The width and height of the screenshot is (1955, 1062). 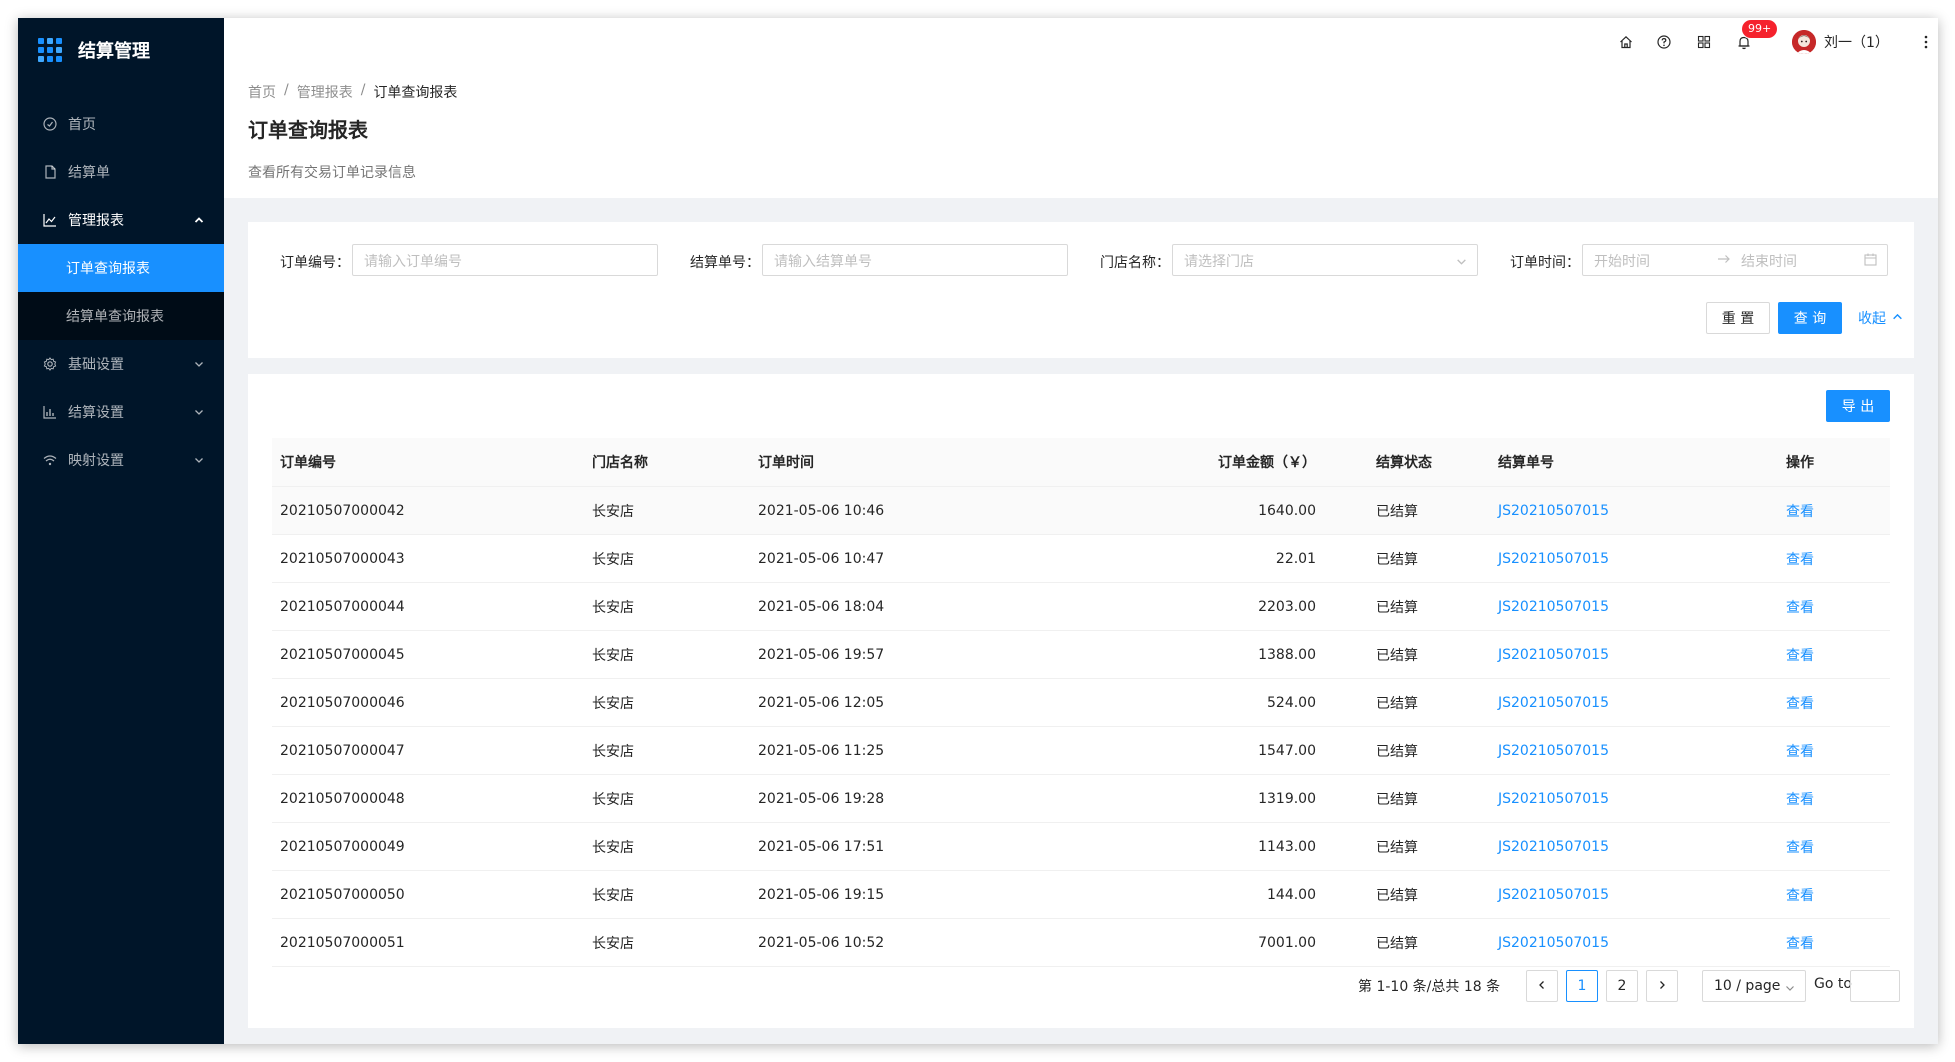 What do you see at coordinates (114, 51) in the screenshot?
I see `app-title: 结算管理` at bounding box center [114, 51].